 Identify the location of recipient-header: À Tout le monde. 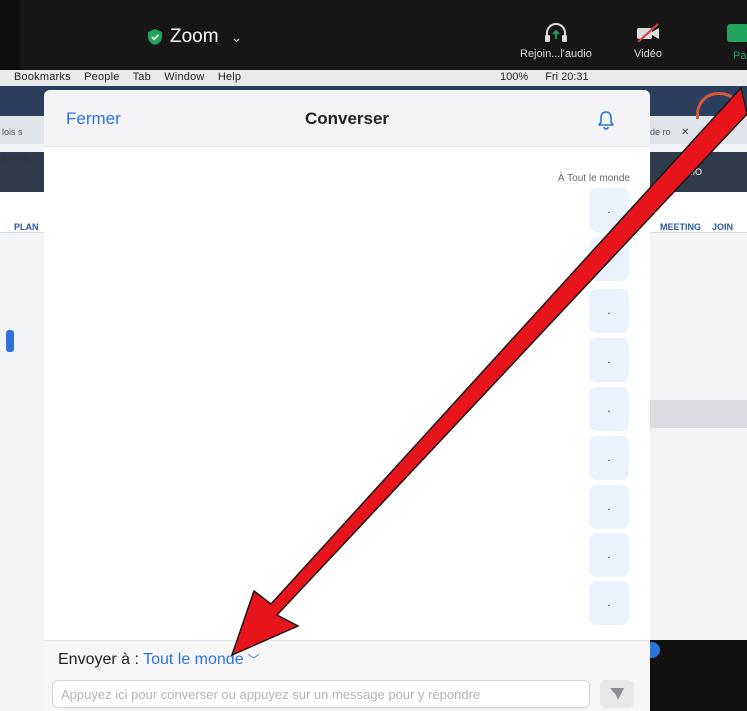
(593, 178).